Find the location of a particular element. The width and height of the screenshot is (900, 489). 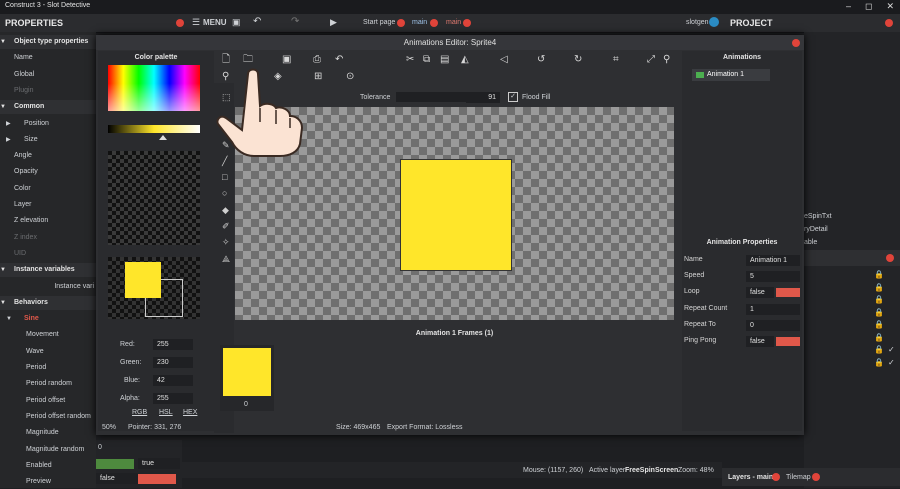

alpha-input: 255 is located at coordinates (173, 398).